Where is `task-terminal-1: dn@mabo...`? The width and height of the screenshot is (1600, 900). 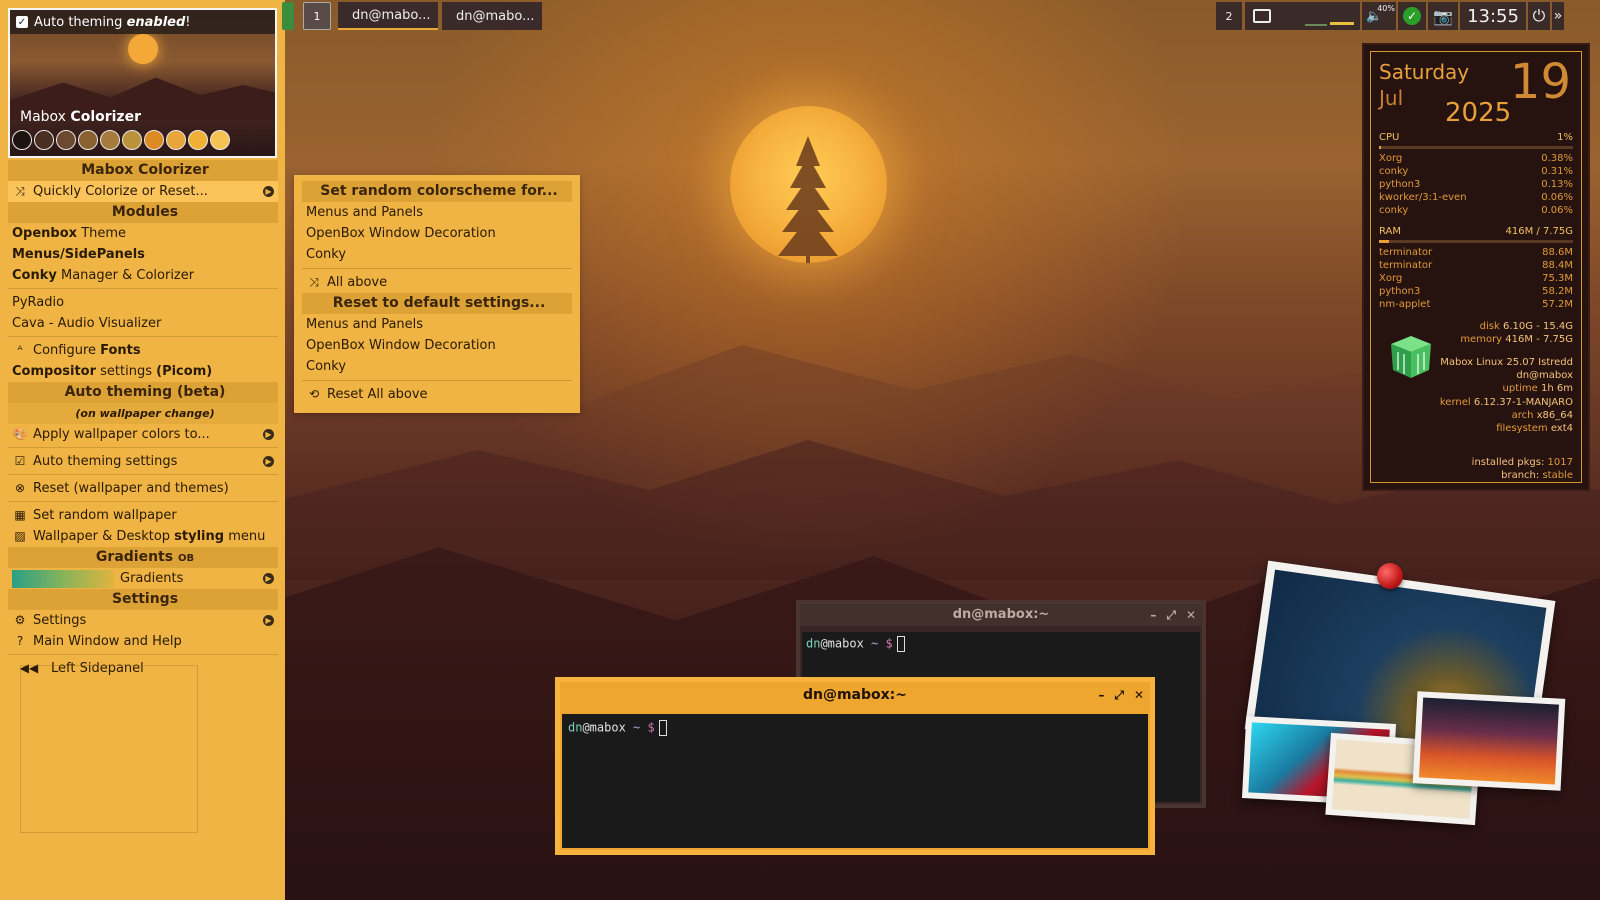
task-terminal-1: dn@mabo... is located at coordinates (388, 16).